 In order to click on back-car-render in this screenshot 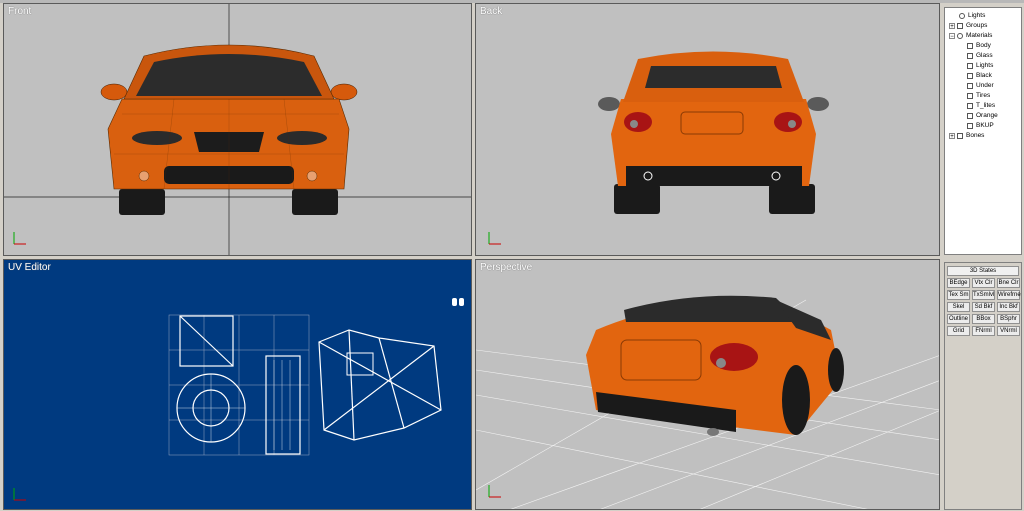, I will do `click(658, 148)`.